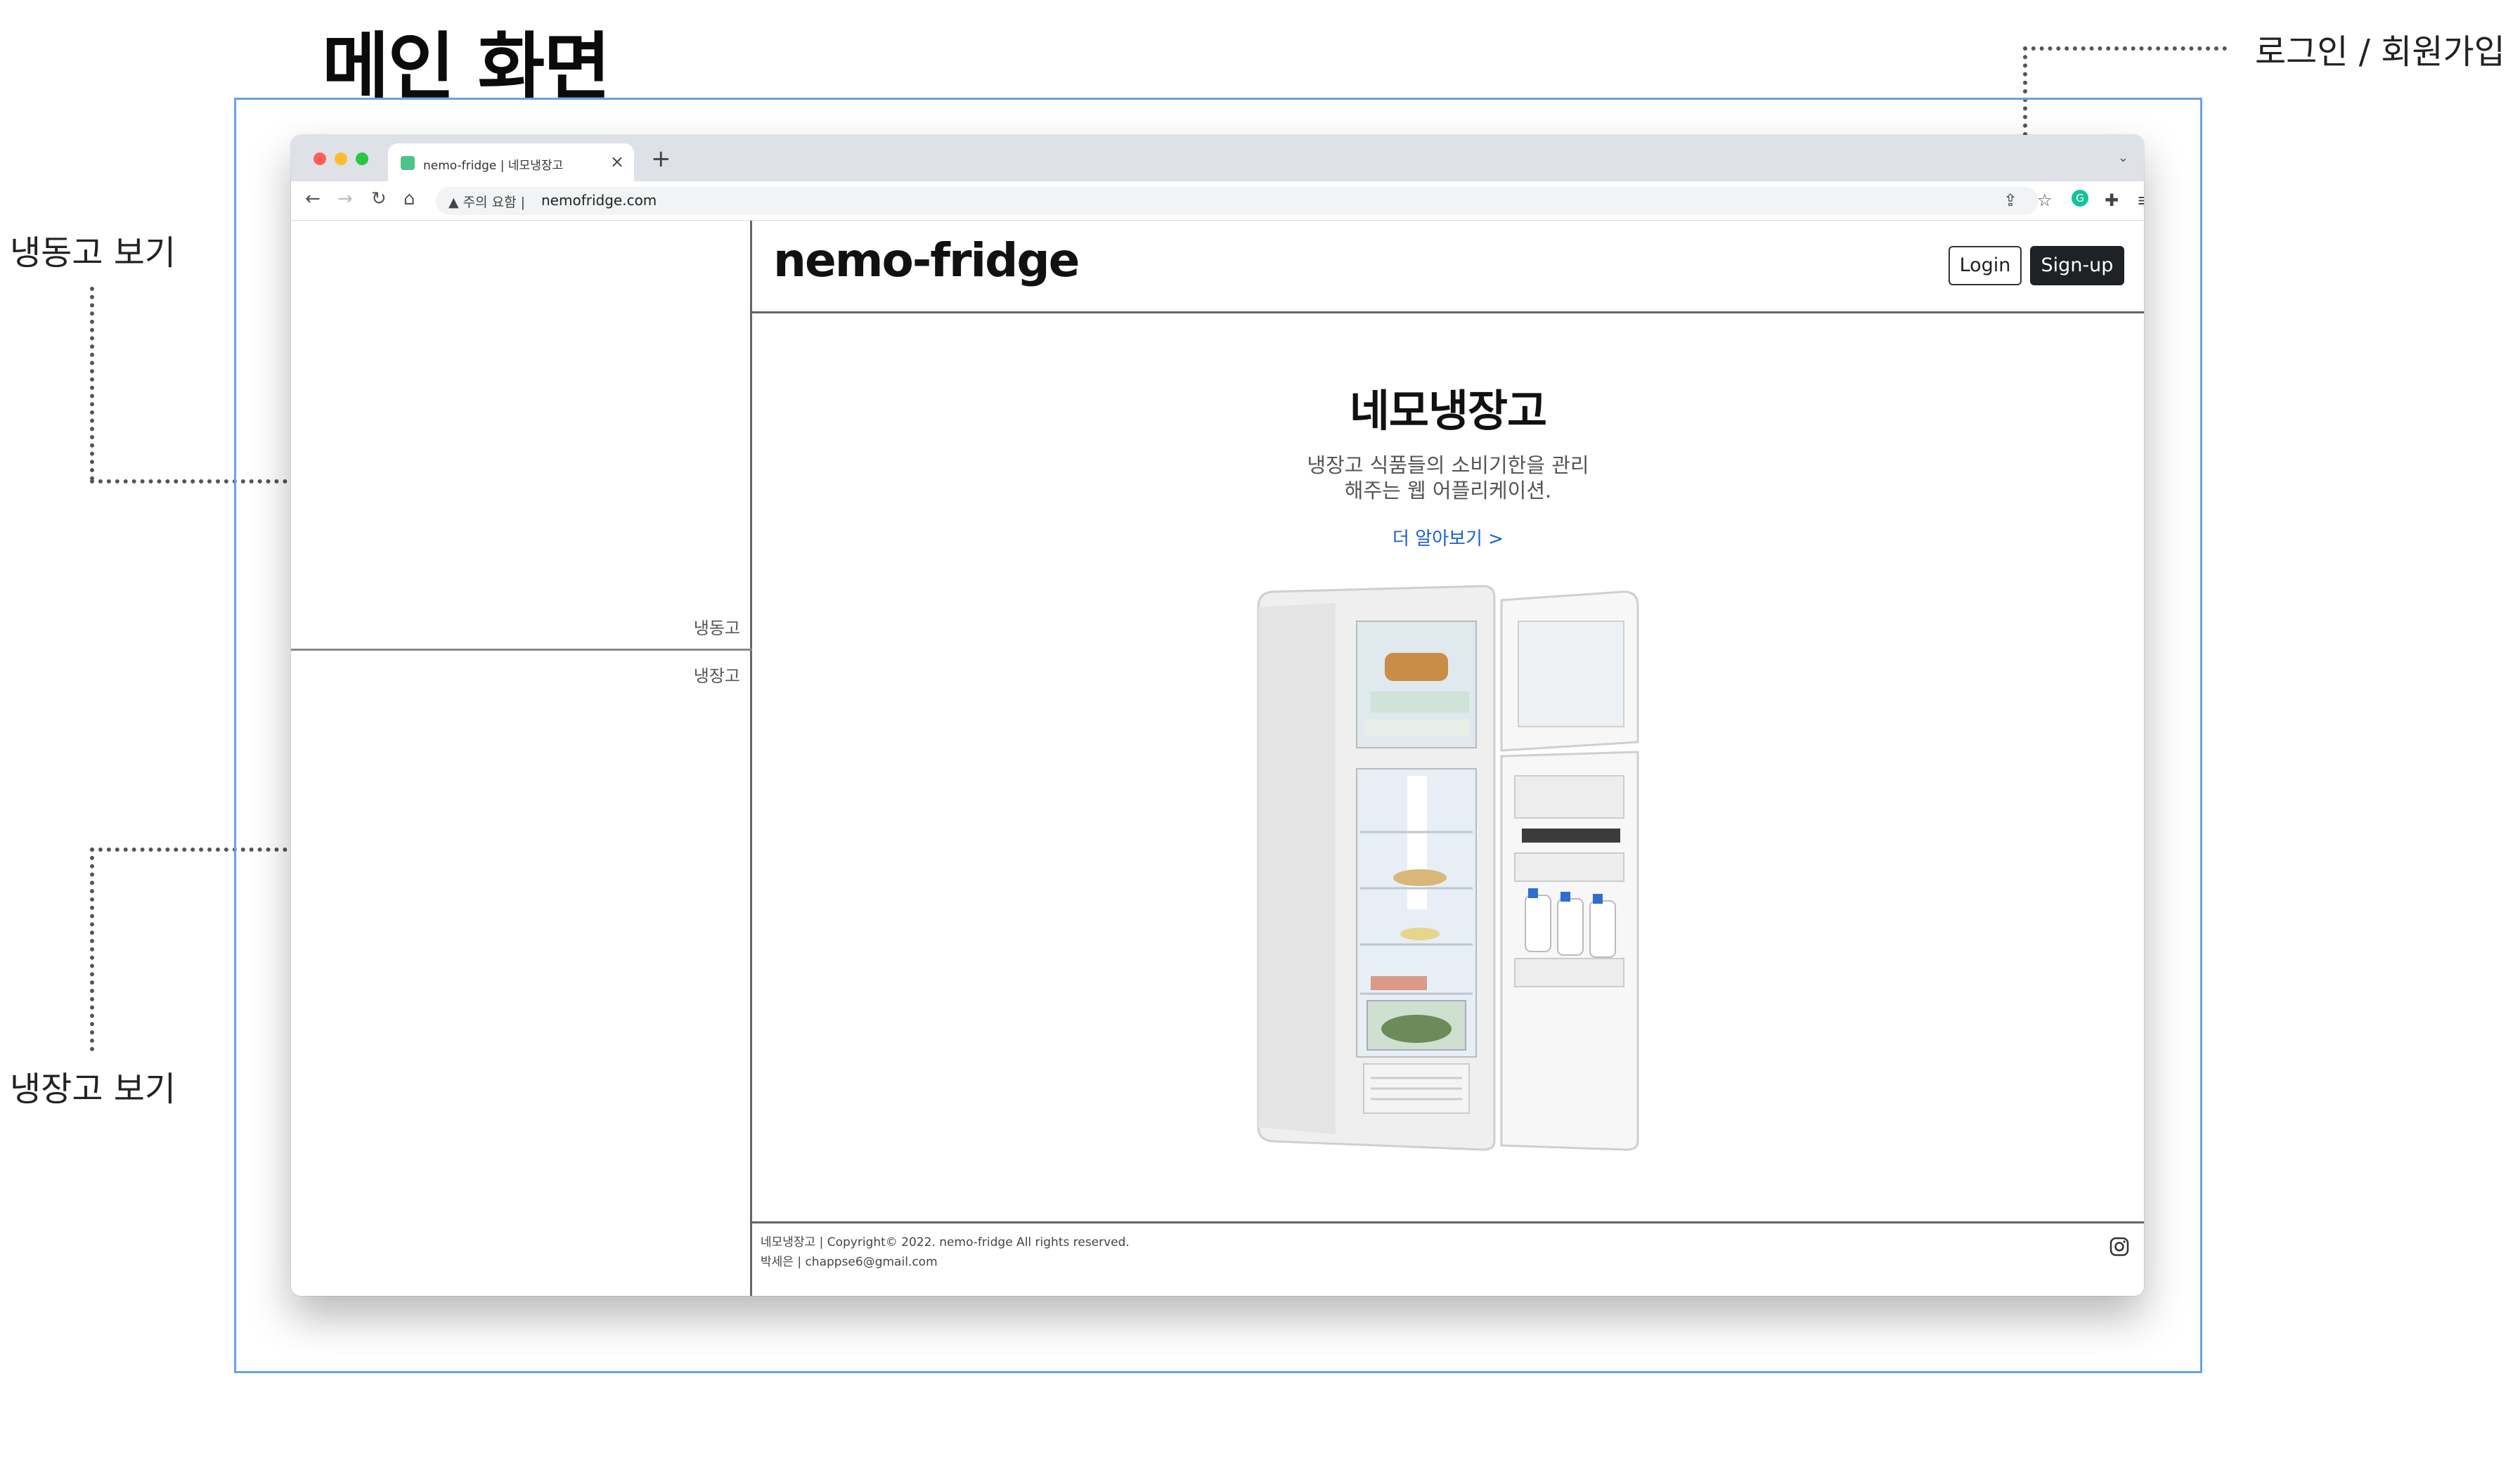 The image size is (2520, 1461). Describe the element at coordinates (92, 384) in the screenshot. I see `freezer-note-connector-v` at that location.